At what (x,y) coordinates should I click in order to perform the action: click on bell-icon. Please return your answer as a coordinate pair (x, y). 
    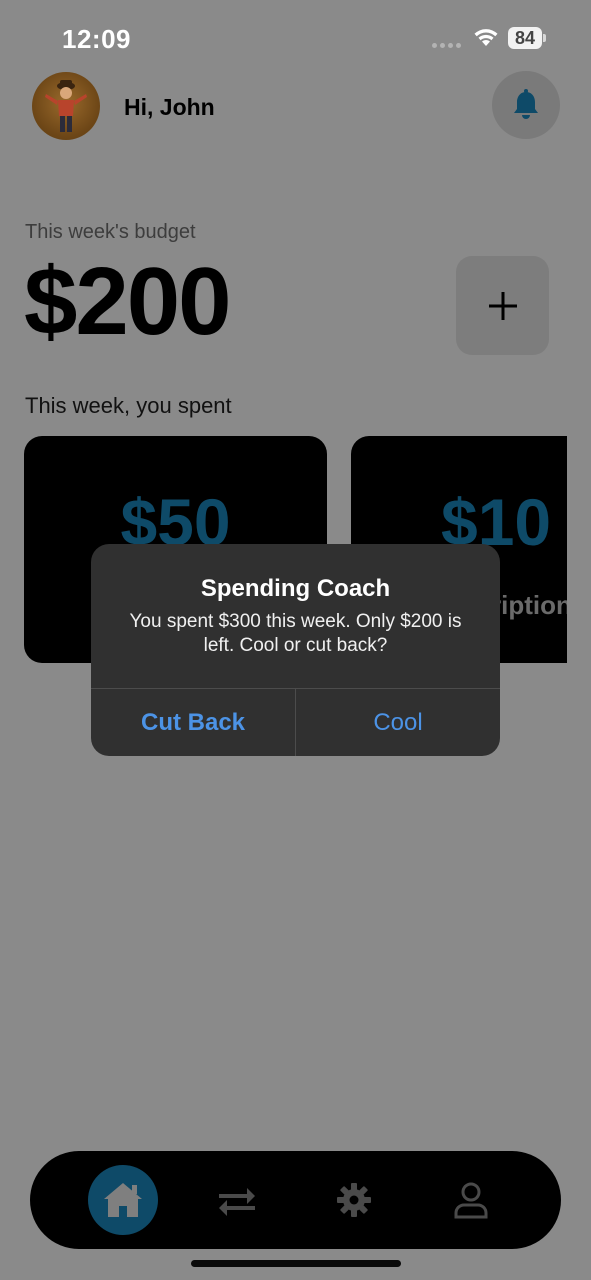
    Looking at the image, I should click on (526, 104).